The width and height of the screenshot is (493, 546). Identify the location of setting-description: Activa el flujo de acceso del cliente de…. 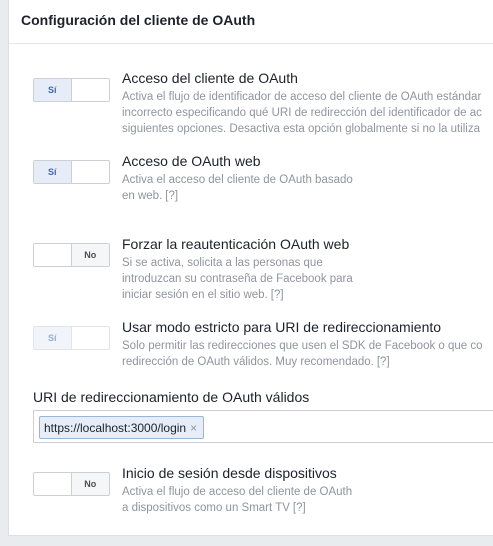
(307, 500).